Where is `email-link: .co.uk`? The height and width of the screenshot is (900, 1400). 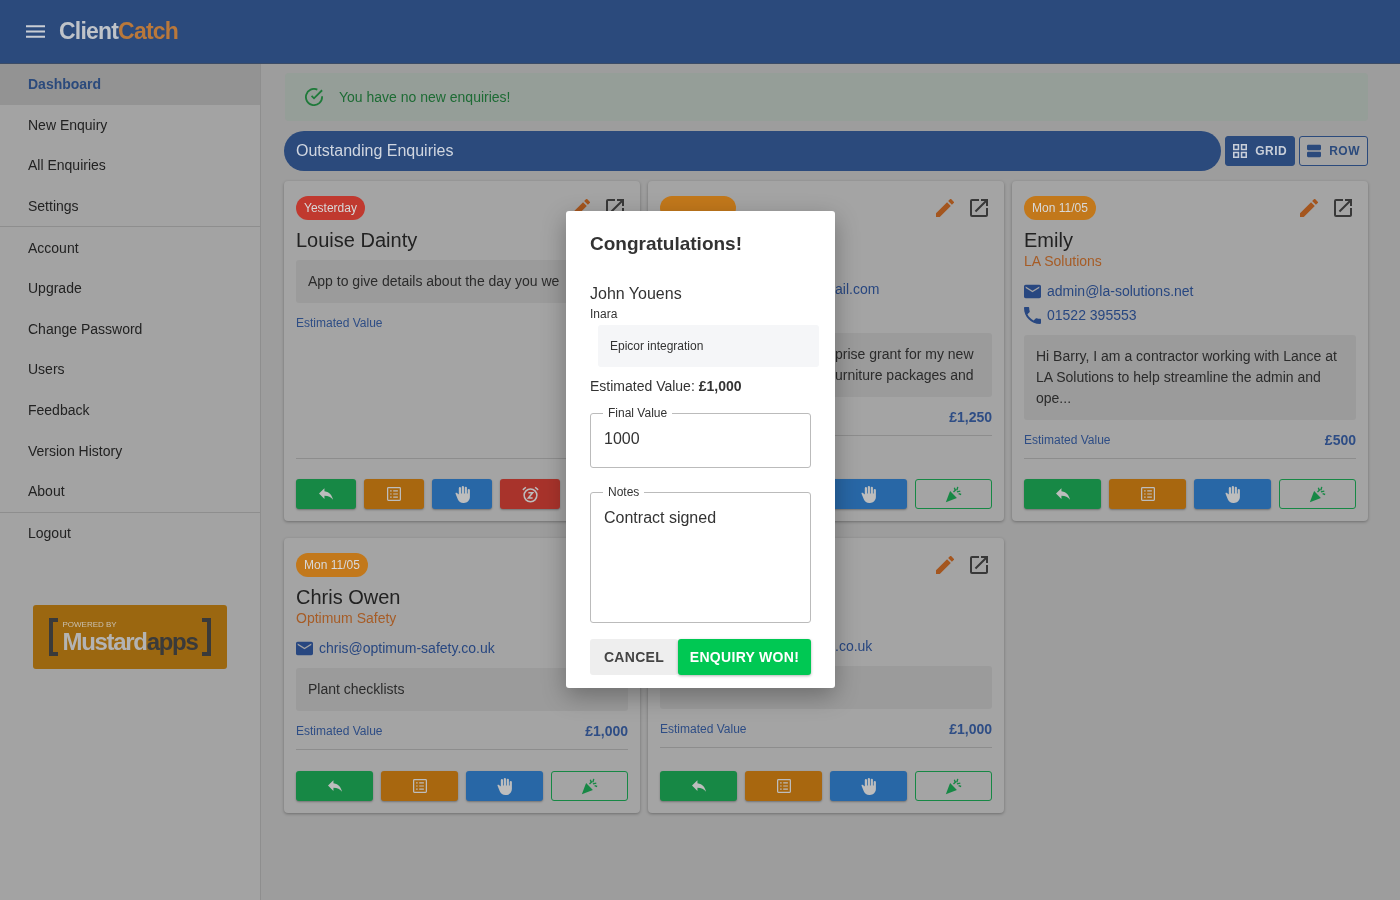
email-link: .co.uk is located at coordinates (854, 646).